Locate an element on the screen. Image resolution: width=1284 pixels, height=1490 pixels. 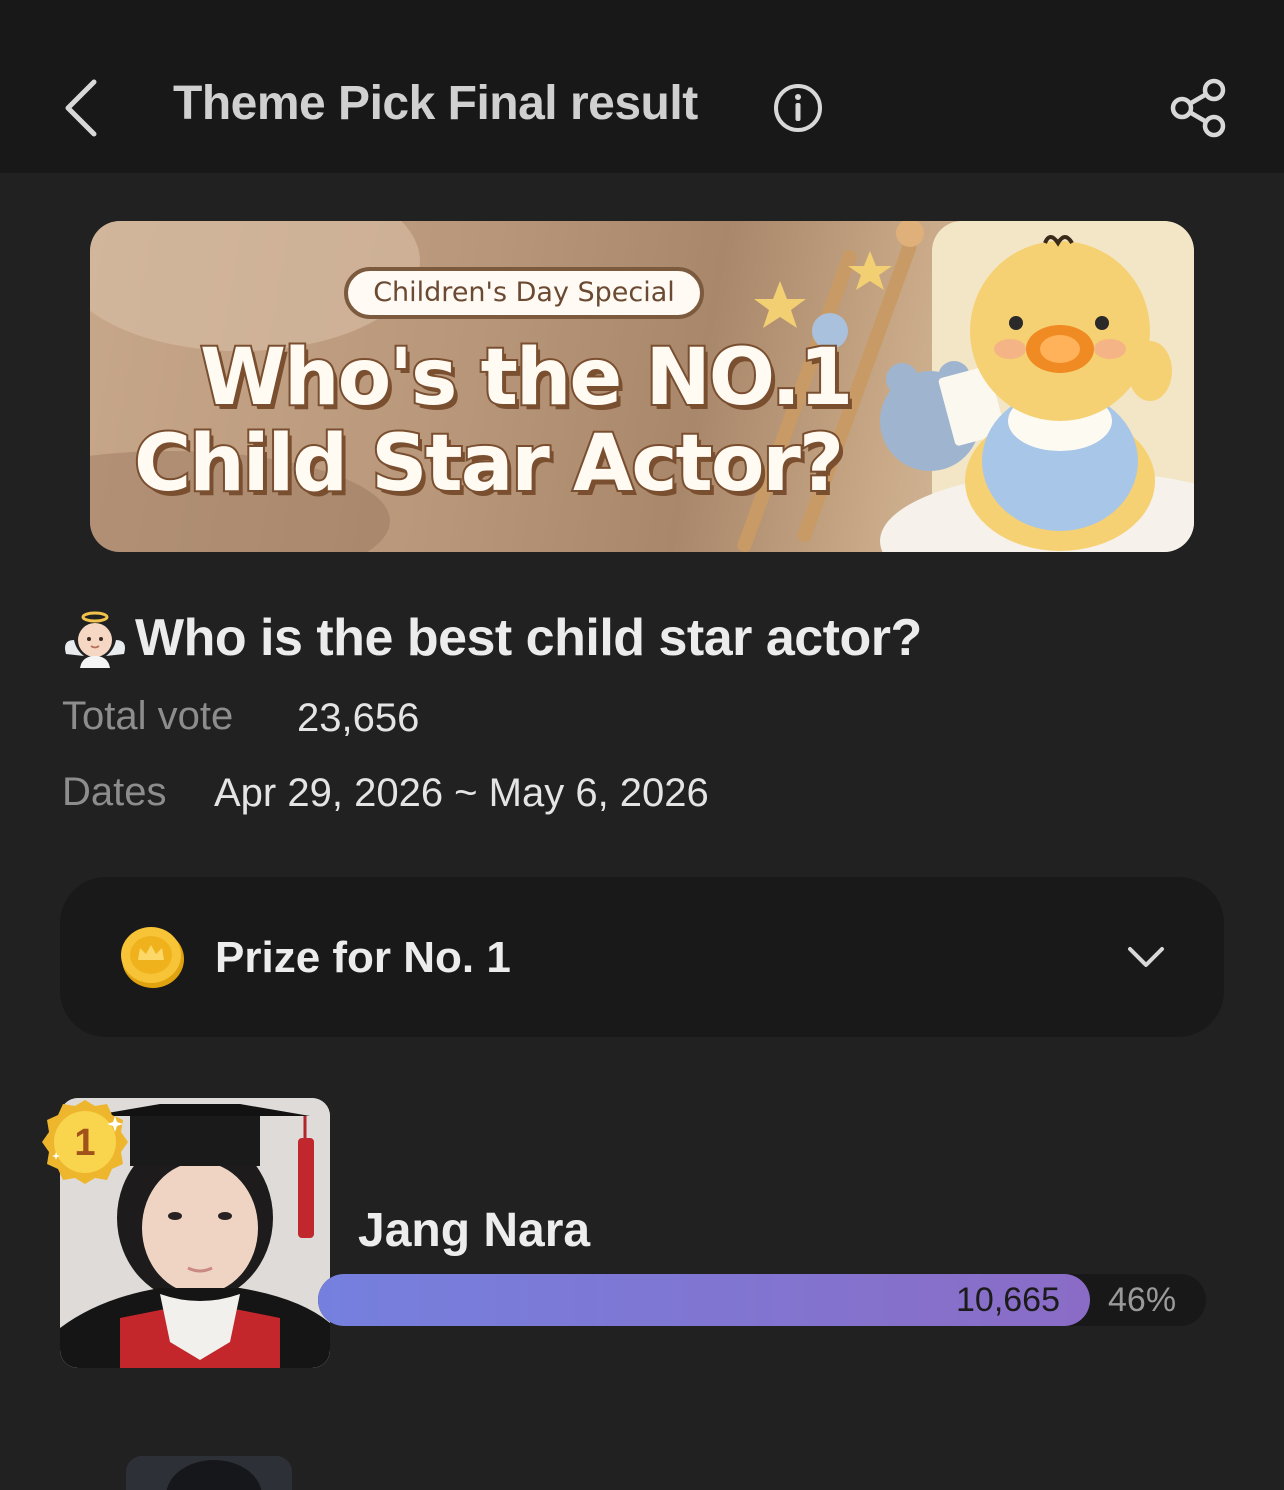
total-vote-value: 23,656 is located at coordinates (358, 718).